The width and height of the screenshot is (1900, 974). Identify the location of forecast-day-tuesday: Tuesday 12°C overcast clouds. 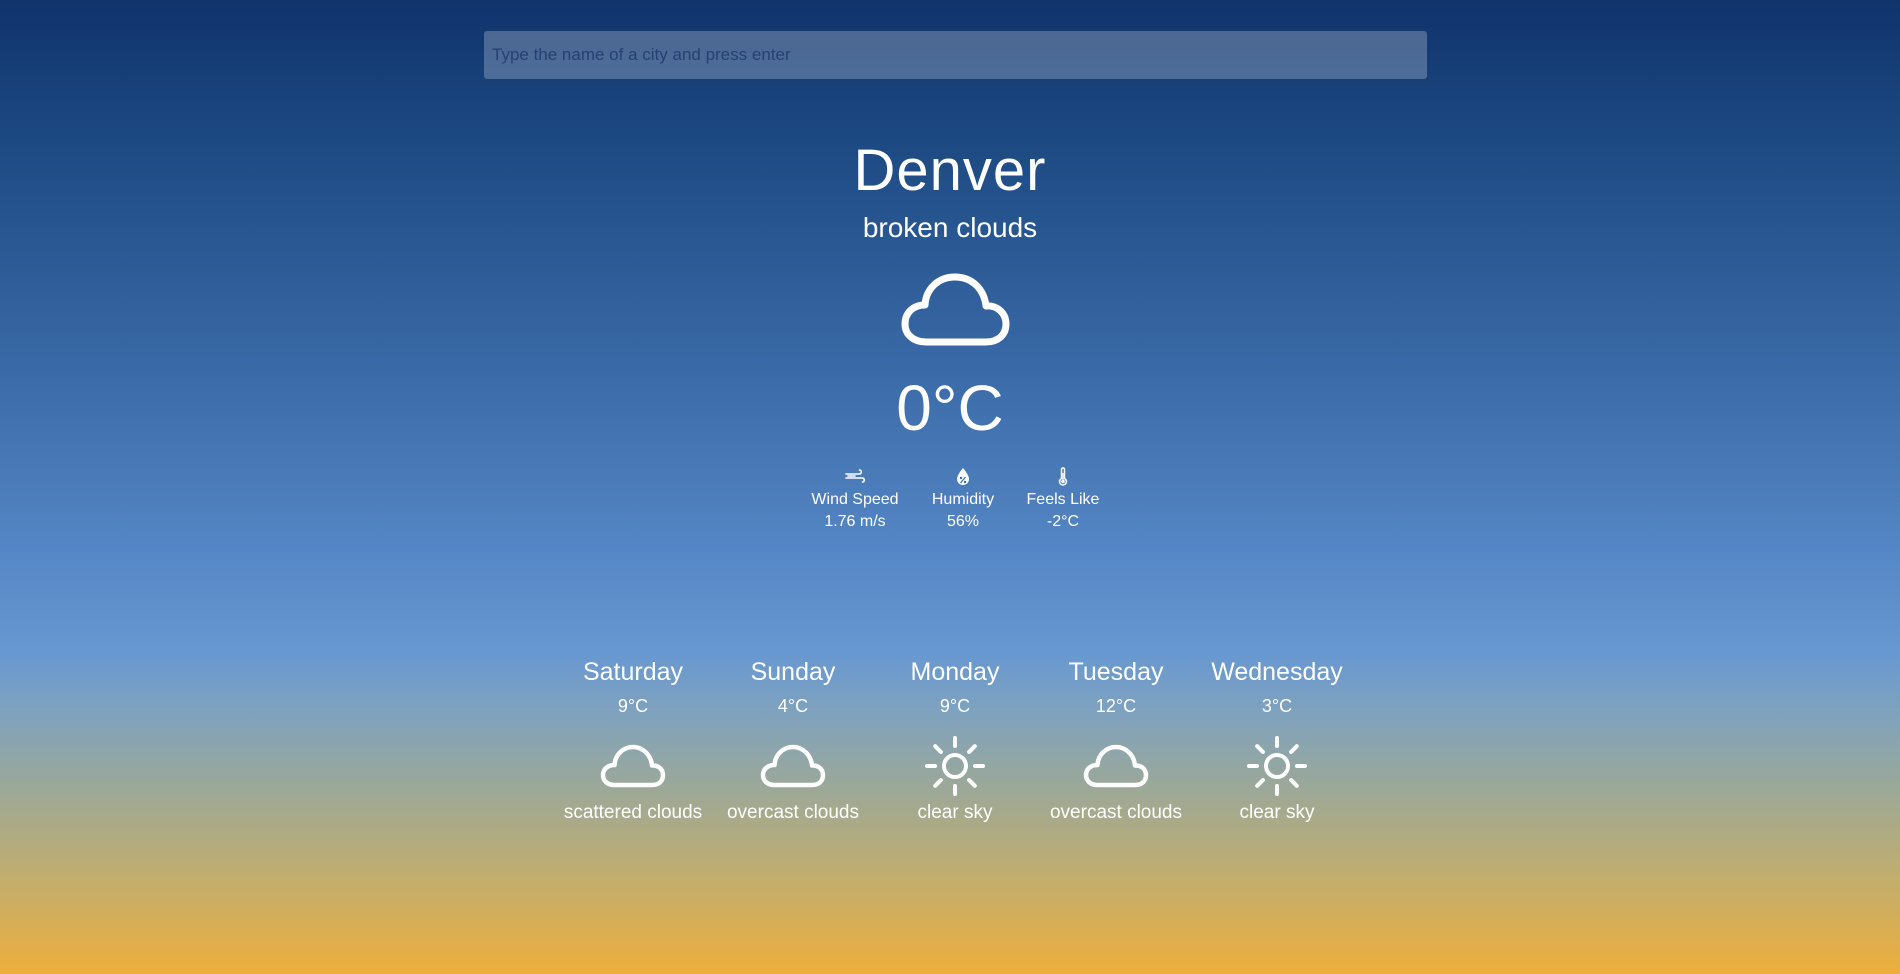
(1116, 741).